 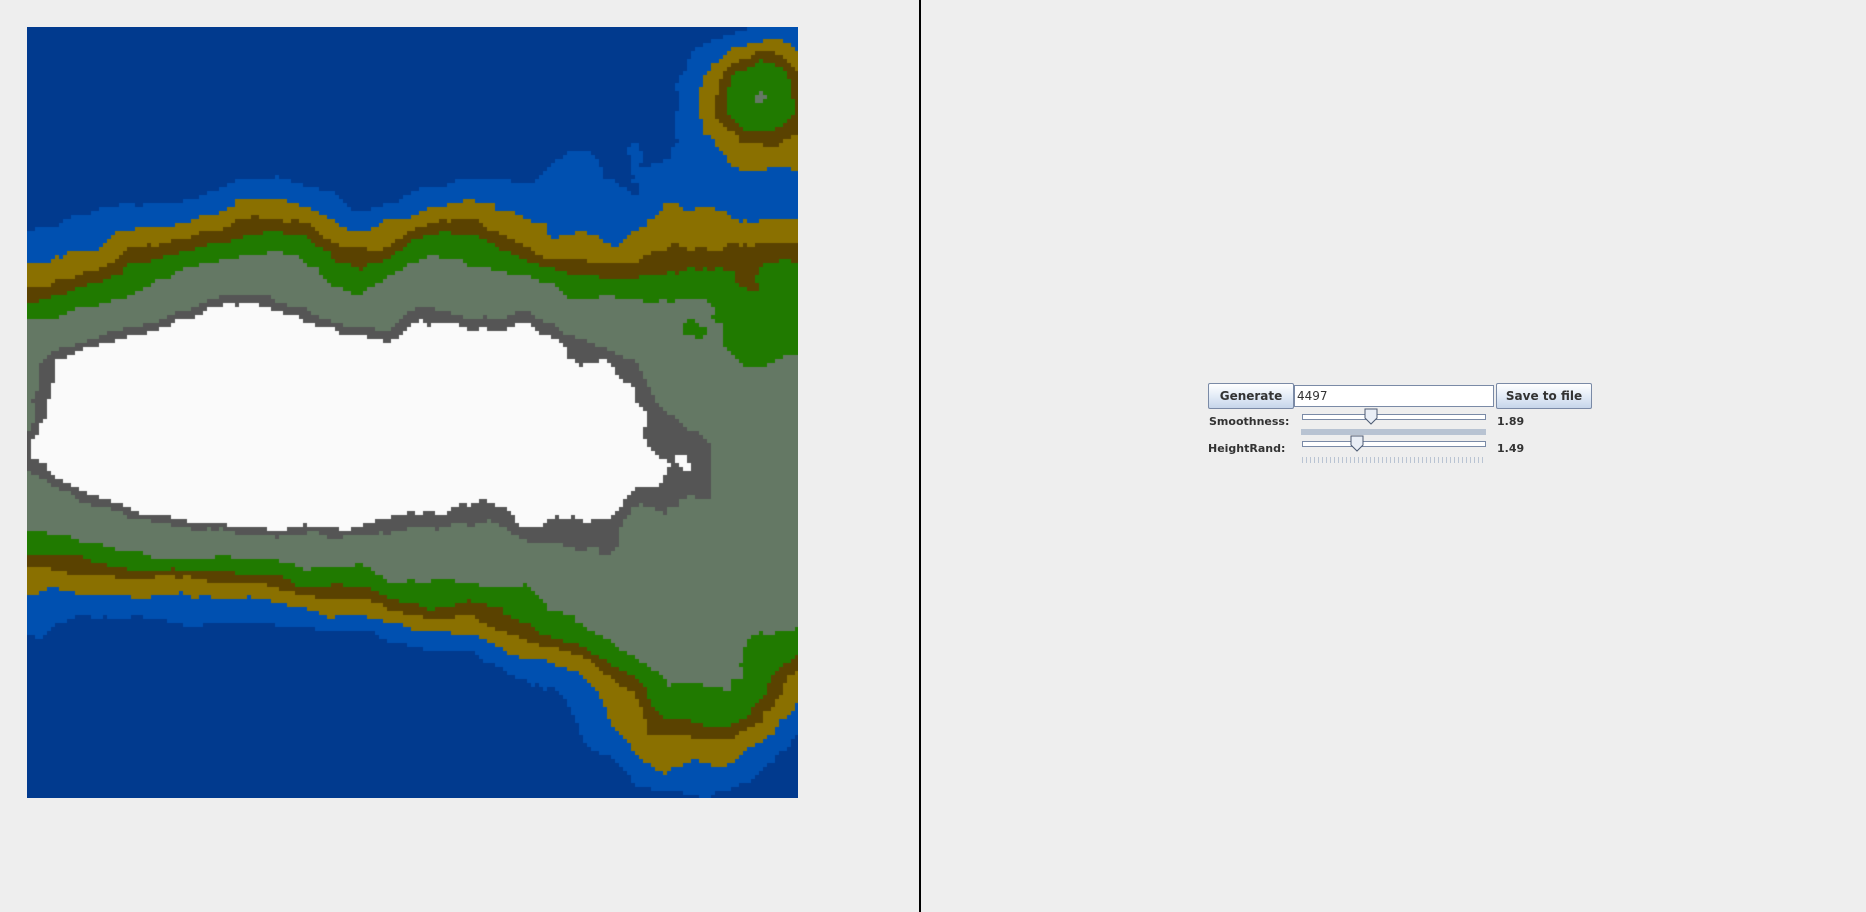 I want to click on smoothness-label: Smoothness:, so click(x=1249, y=421).